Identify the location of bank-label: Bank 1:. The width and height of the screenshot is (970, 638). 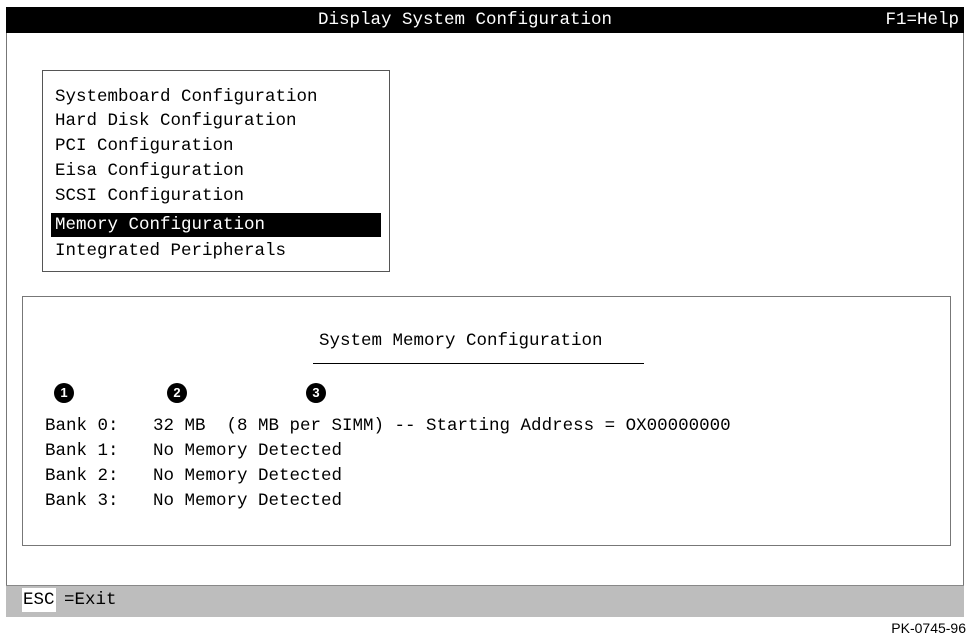
(82, 451).